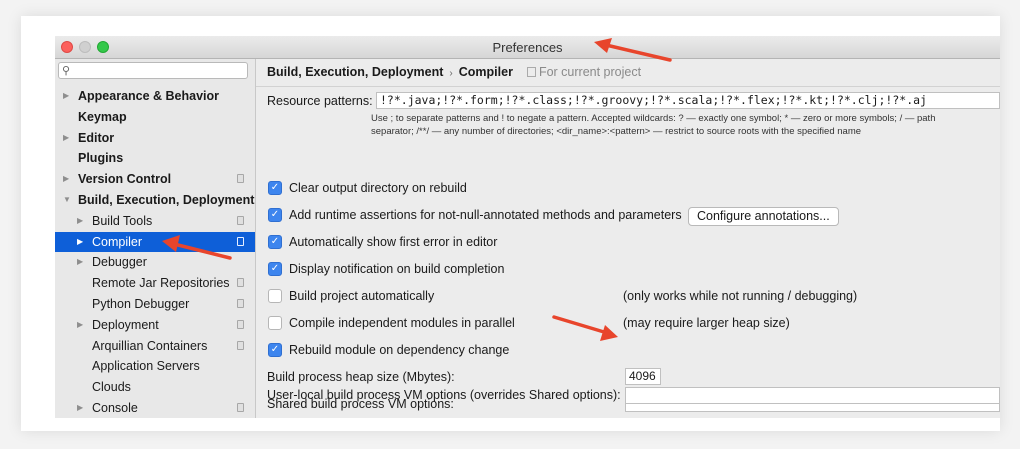 The width and height of the screenshot is (1020, 449). What do you see at coordinates (155, 138) in the screenshot?
I see `sidebar-item-editor: ▶ Editor` at bounding box center [155, 138].